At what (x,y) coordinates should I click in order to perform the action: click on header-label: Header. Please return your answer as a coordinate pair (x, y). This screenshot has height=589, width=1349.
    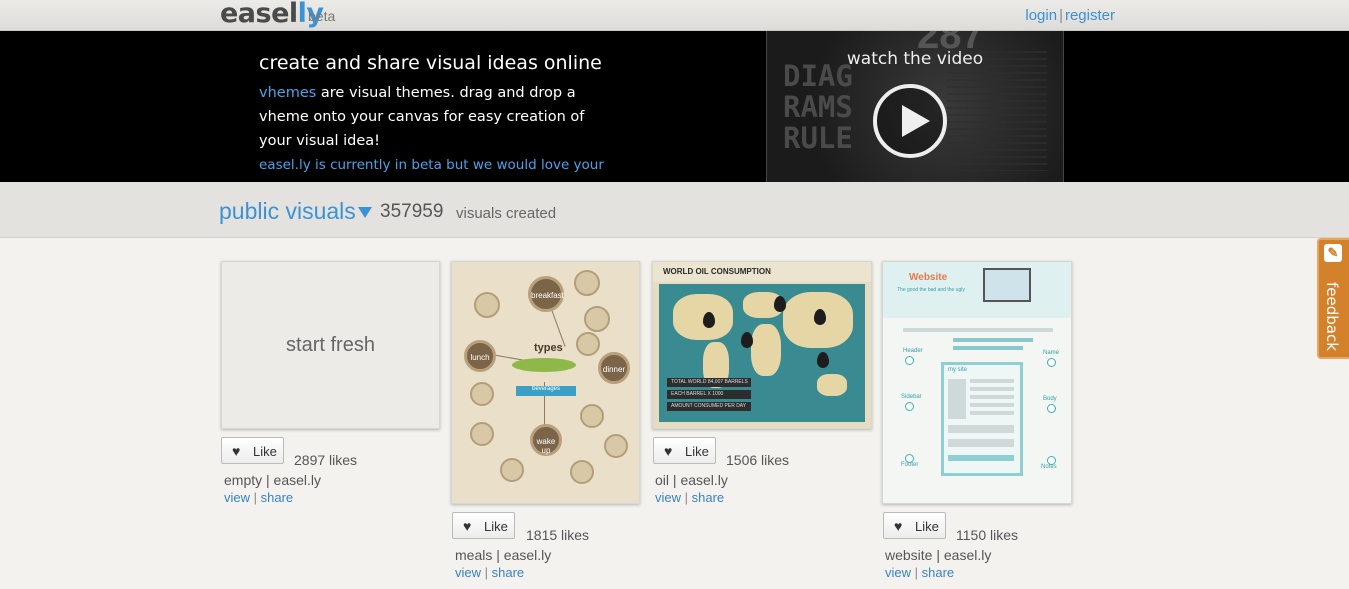
    Looking at the image, I should click on (913, 351).